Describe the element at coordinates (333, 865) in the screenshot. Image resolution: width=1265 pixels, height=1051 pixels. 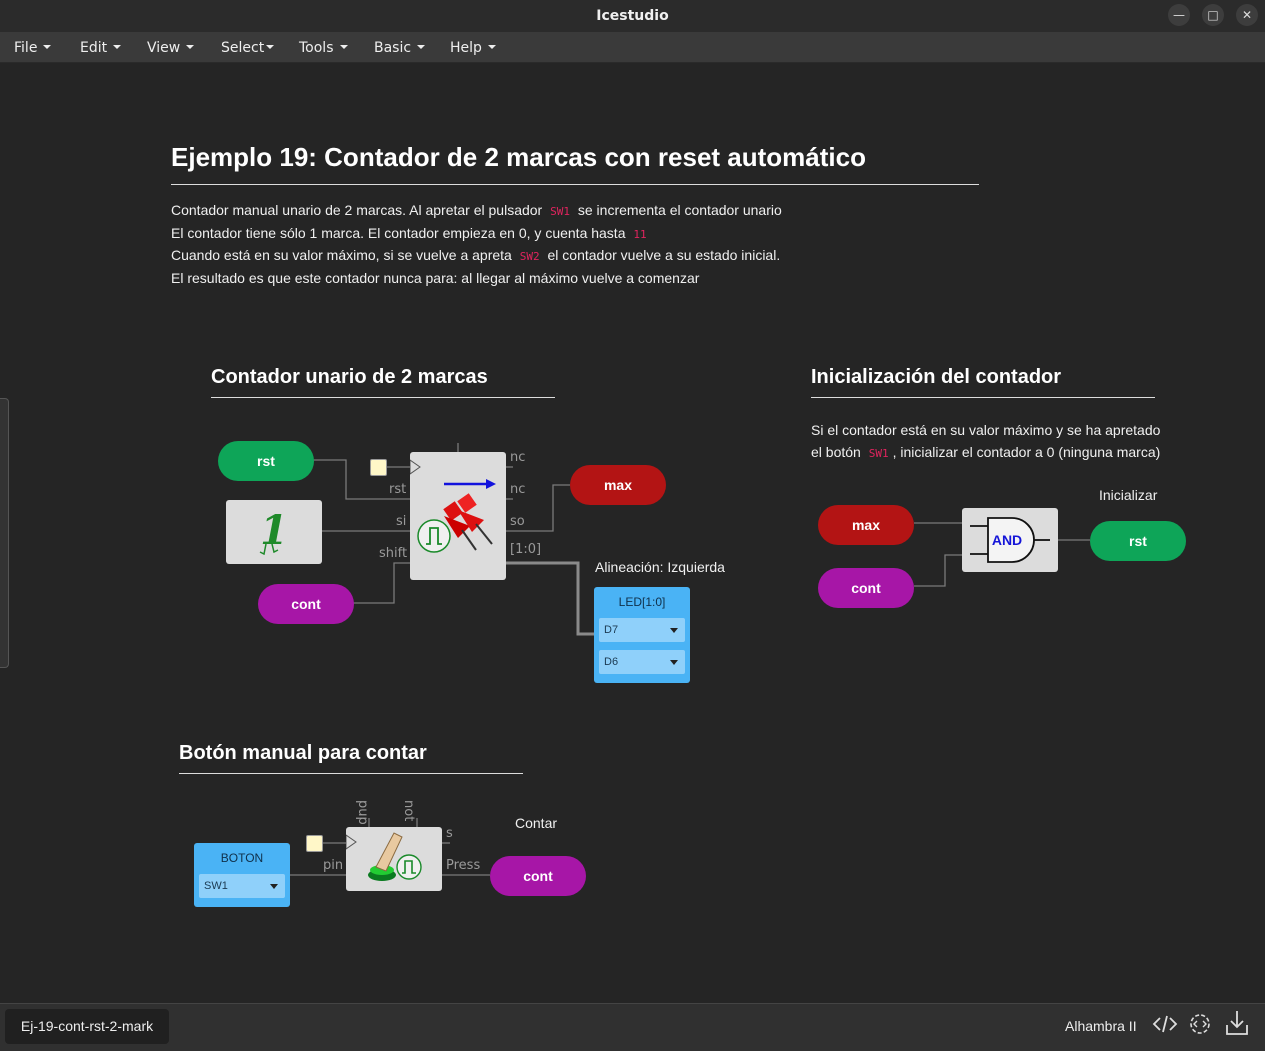
I see `pin-label-pin: pin` at that location.